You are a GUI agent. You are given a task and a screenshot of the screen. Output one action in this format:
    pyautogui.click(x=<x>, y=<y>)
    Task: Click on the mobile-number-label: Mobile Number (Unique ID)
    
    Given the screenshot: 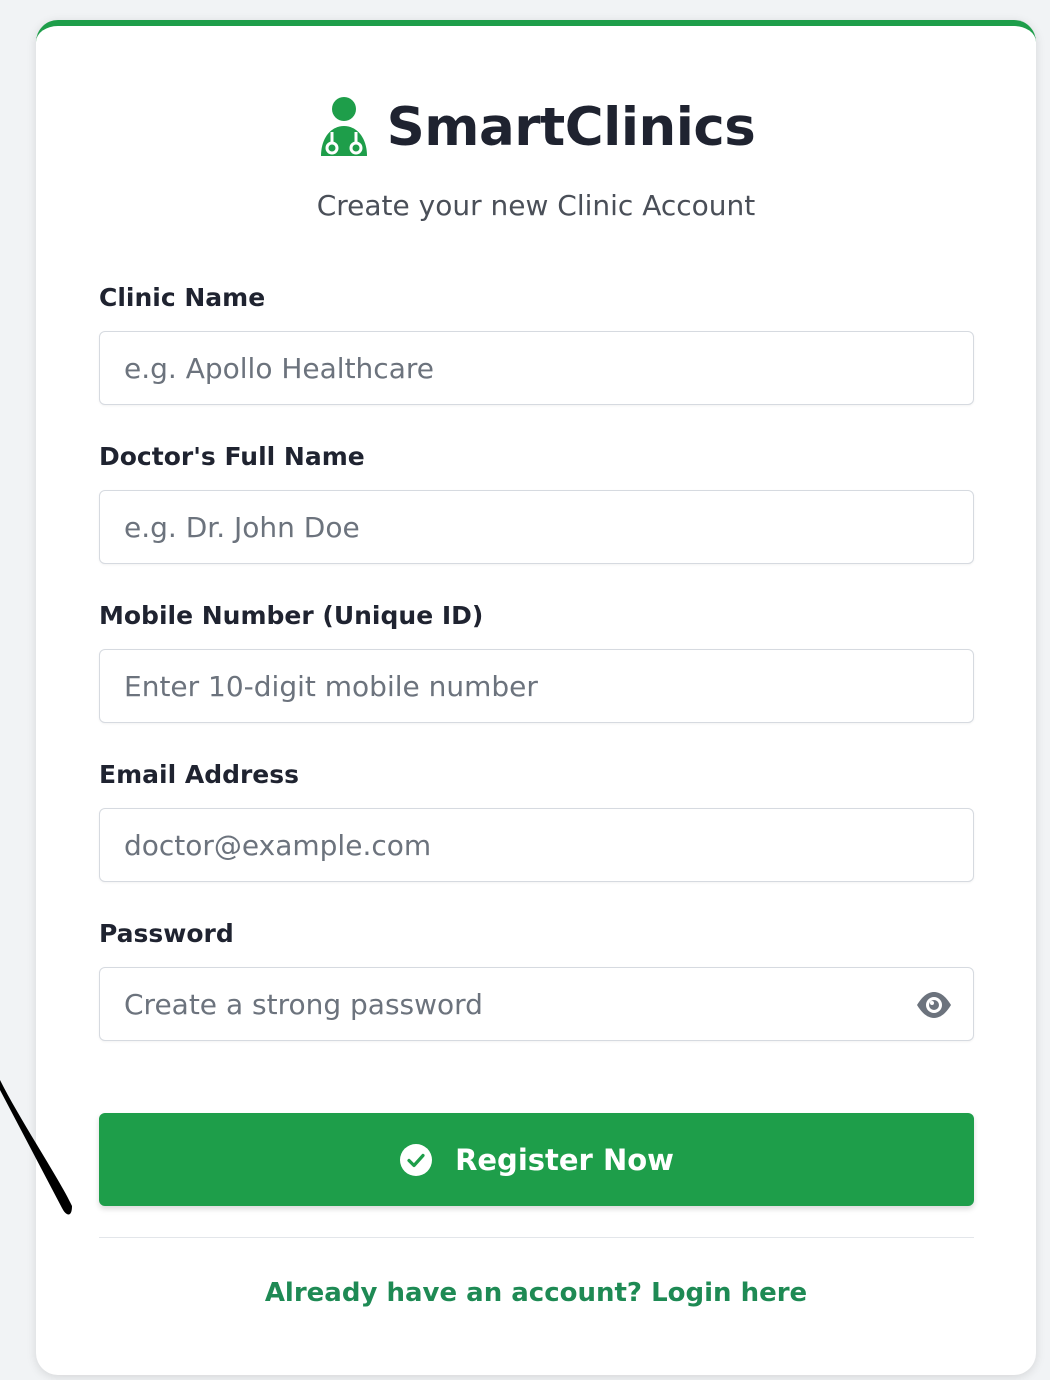 What is the action you would take?
    pyautogui.click(x=291, y=615)
    